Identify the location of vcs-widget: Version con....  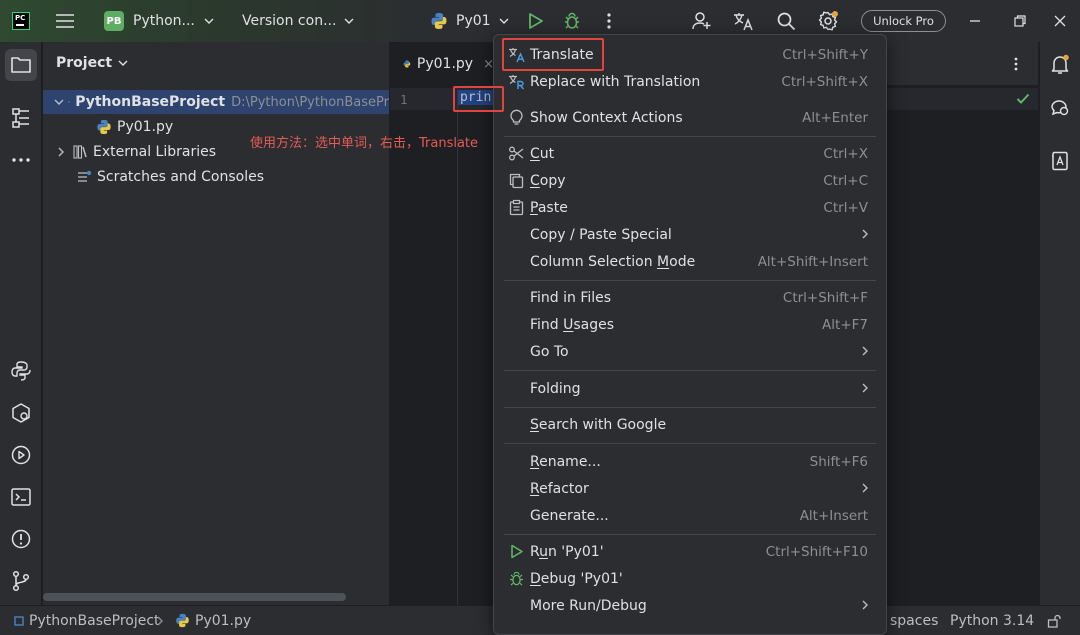
(298, 21).